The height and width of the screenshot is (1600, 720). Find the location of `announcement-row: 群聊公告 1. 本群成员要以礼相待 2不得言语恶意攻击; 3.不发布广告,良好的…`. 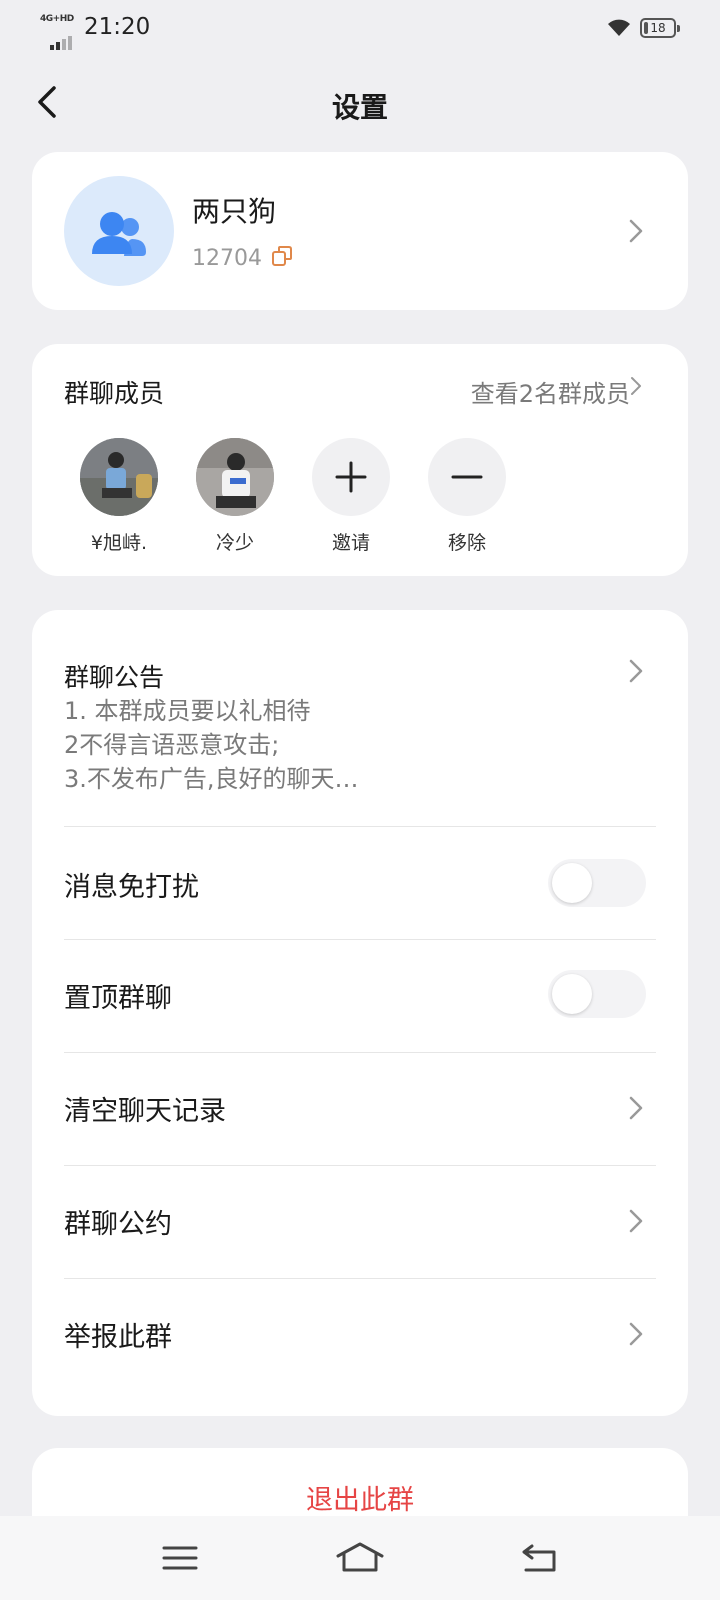

announcement-row: 群聊公告 1. 本群成员要以礼相待 2不得言语恶意攻击; 3.不发布广告,良好的… is located at coordinates (360, 718).